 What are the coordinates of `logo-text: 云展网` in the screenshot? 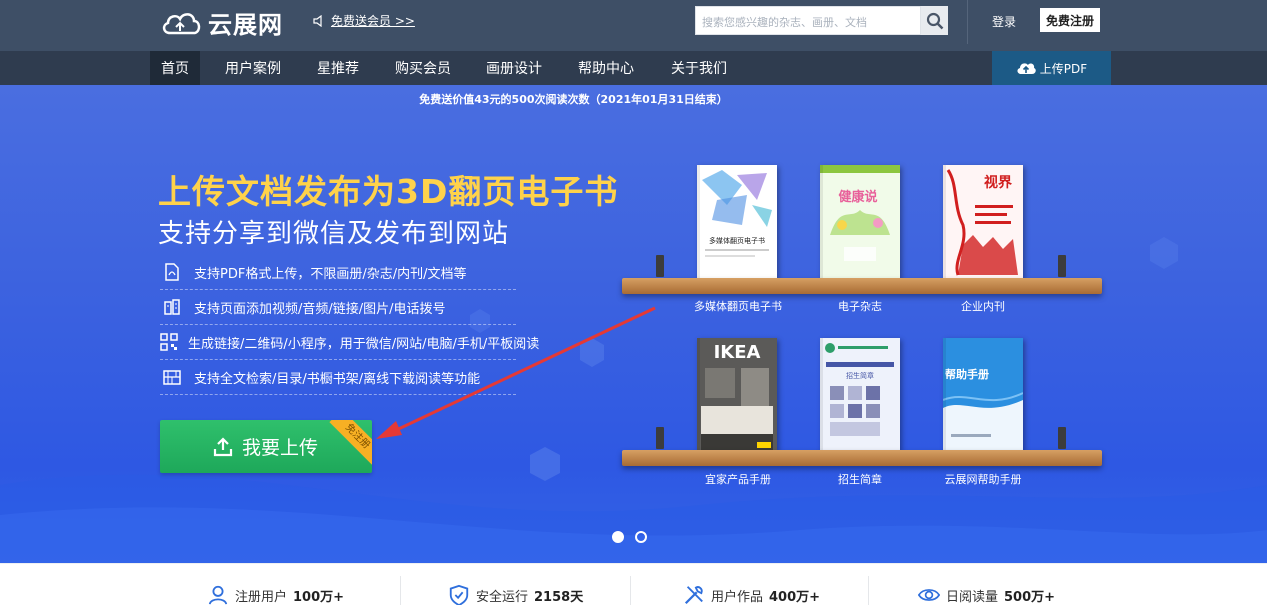 It's located at (245, 24).